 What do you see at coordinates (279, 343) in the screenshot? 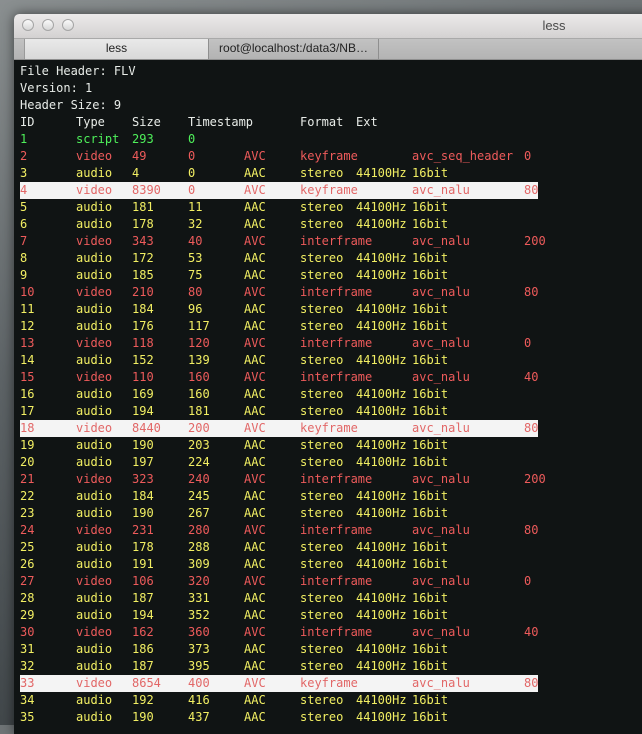
I see `table-row: 13 video 118 120 AVC interframe avc_nalu 0` at bounding box center [279, 343].